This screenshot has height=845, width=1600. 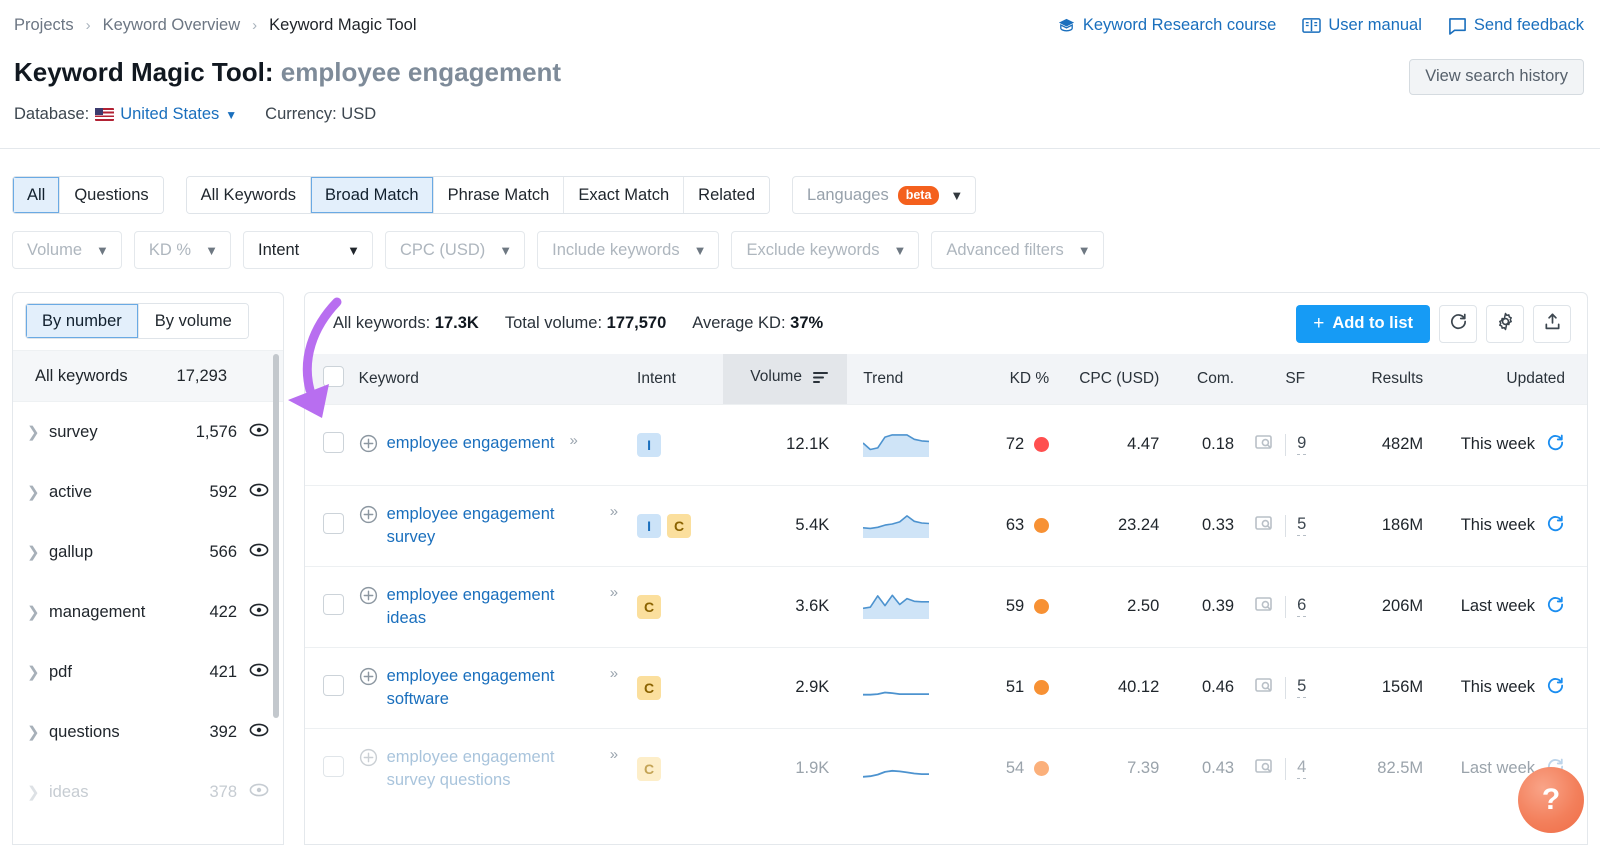 I want to click on sidebar-item-pdf: ❯ pdf 421, so click(x=148, y=672).